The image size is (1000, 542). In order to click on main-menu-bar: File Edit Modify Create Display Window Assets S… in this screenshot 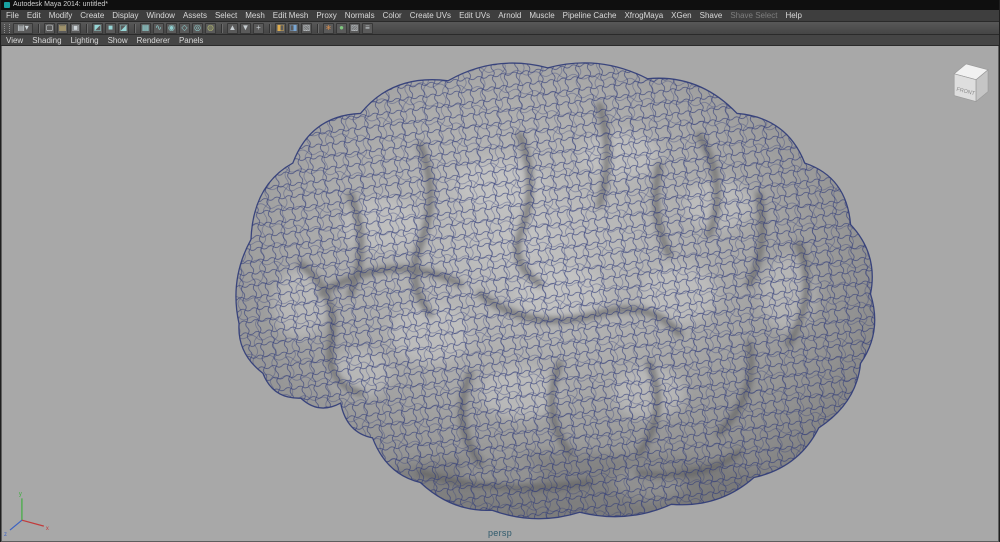, I will do `click(500, 16)`.